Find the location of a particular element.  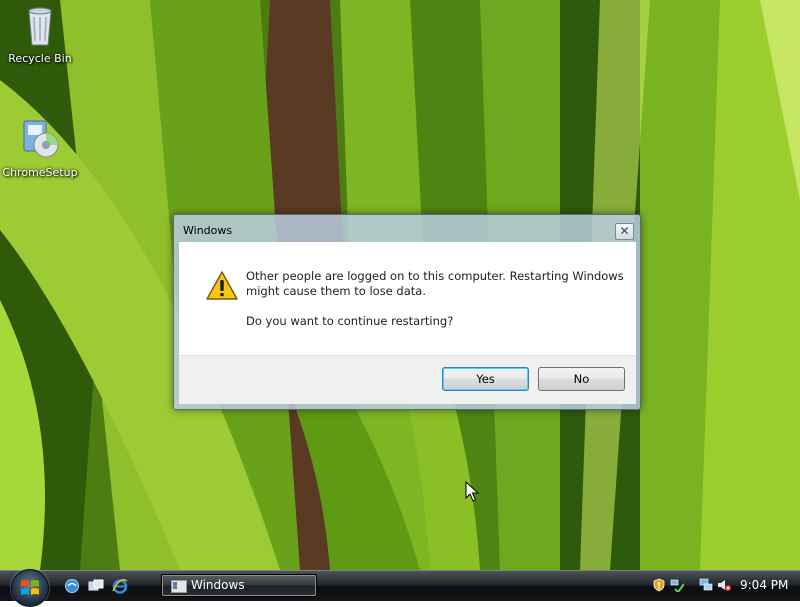

dialog-titlebar: Windows ✕ is located at coordinates (407, 228).